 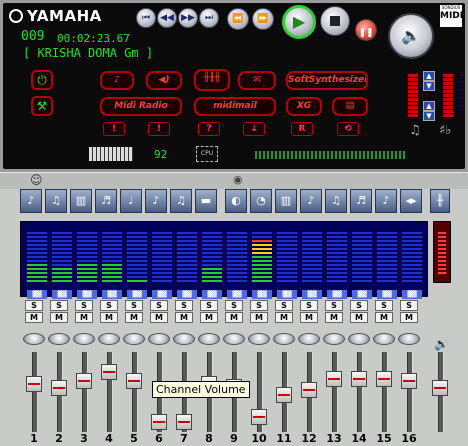 I want to click on pipe-icon: ◔, so click(x=261, y=201).